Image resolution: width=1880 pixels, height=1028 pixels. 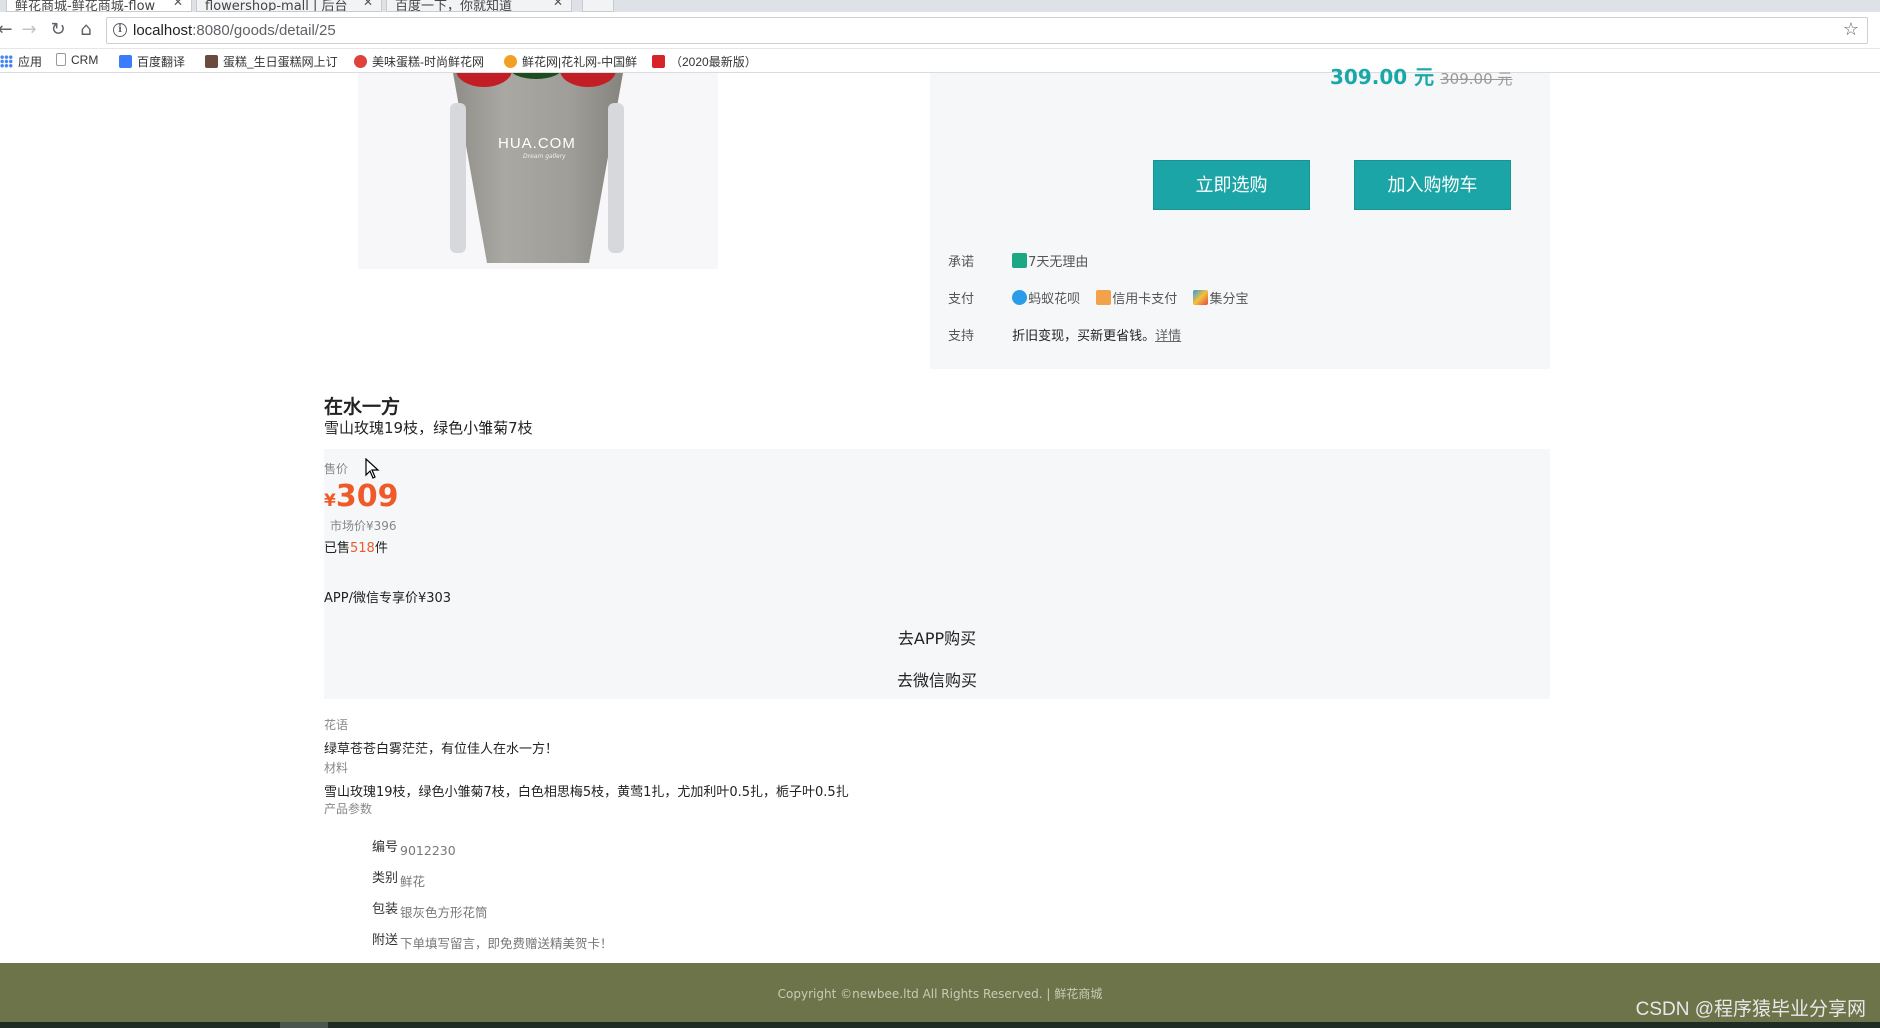 I want to click on support-label: 支持, so click(x=961, y=336).